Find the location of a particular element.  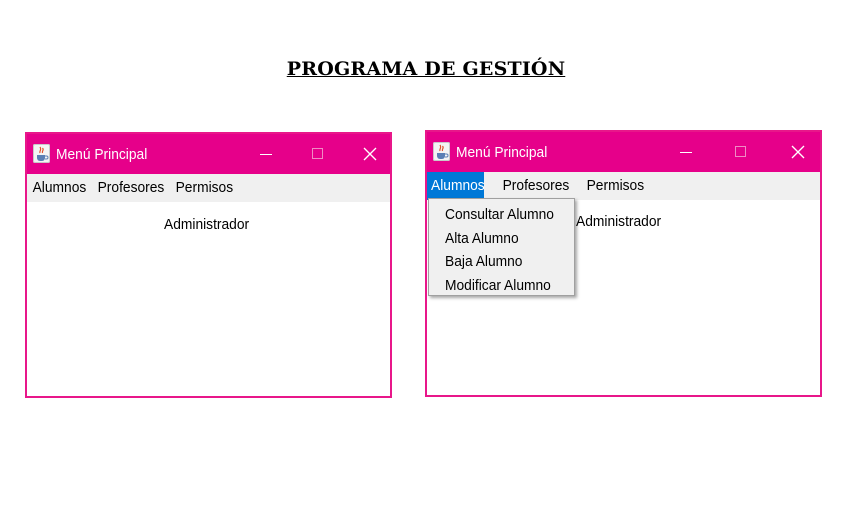

menu-item-consultar-alumno: Consultar Alumno is located at coordinates (501, 215).